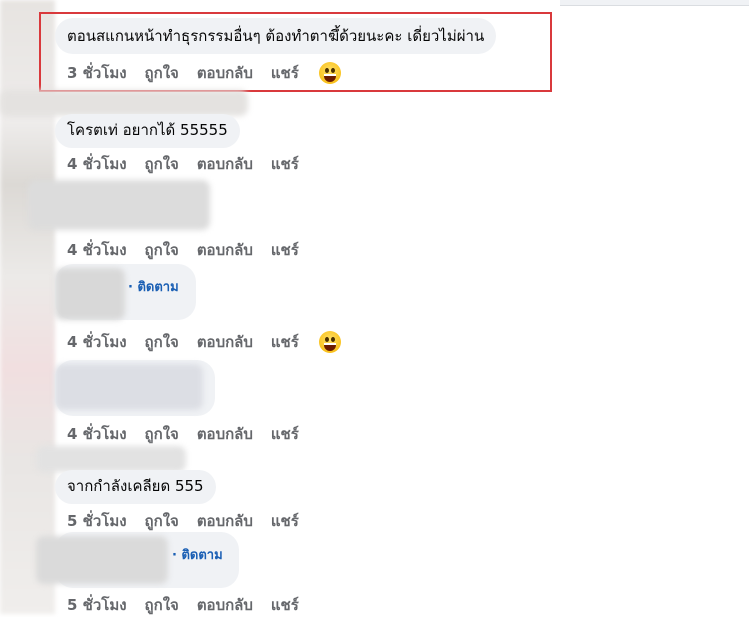 This screenshot has width=749, height=617. I want to click on comment-text: โครตเท่ อยากได้ 55555, so click(147, 130).